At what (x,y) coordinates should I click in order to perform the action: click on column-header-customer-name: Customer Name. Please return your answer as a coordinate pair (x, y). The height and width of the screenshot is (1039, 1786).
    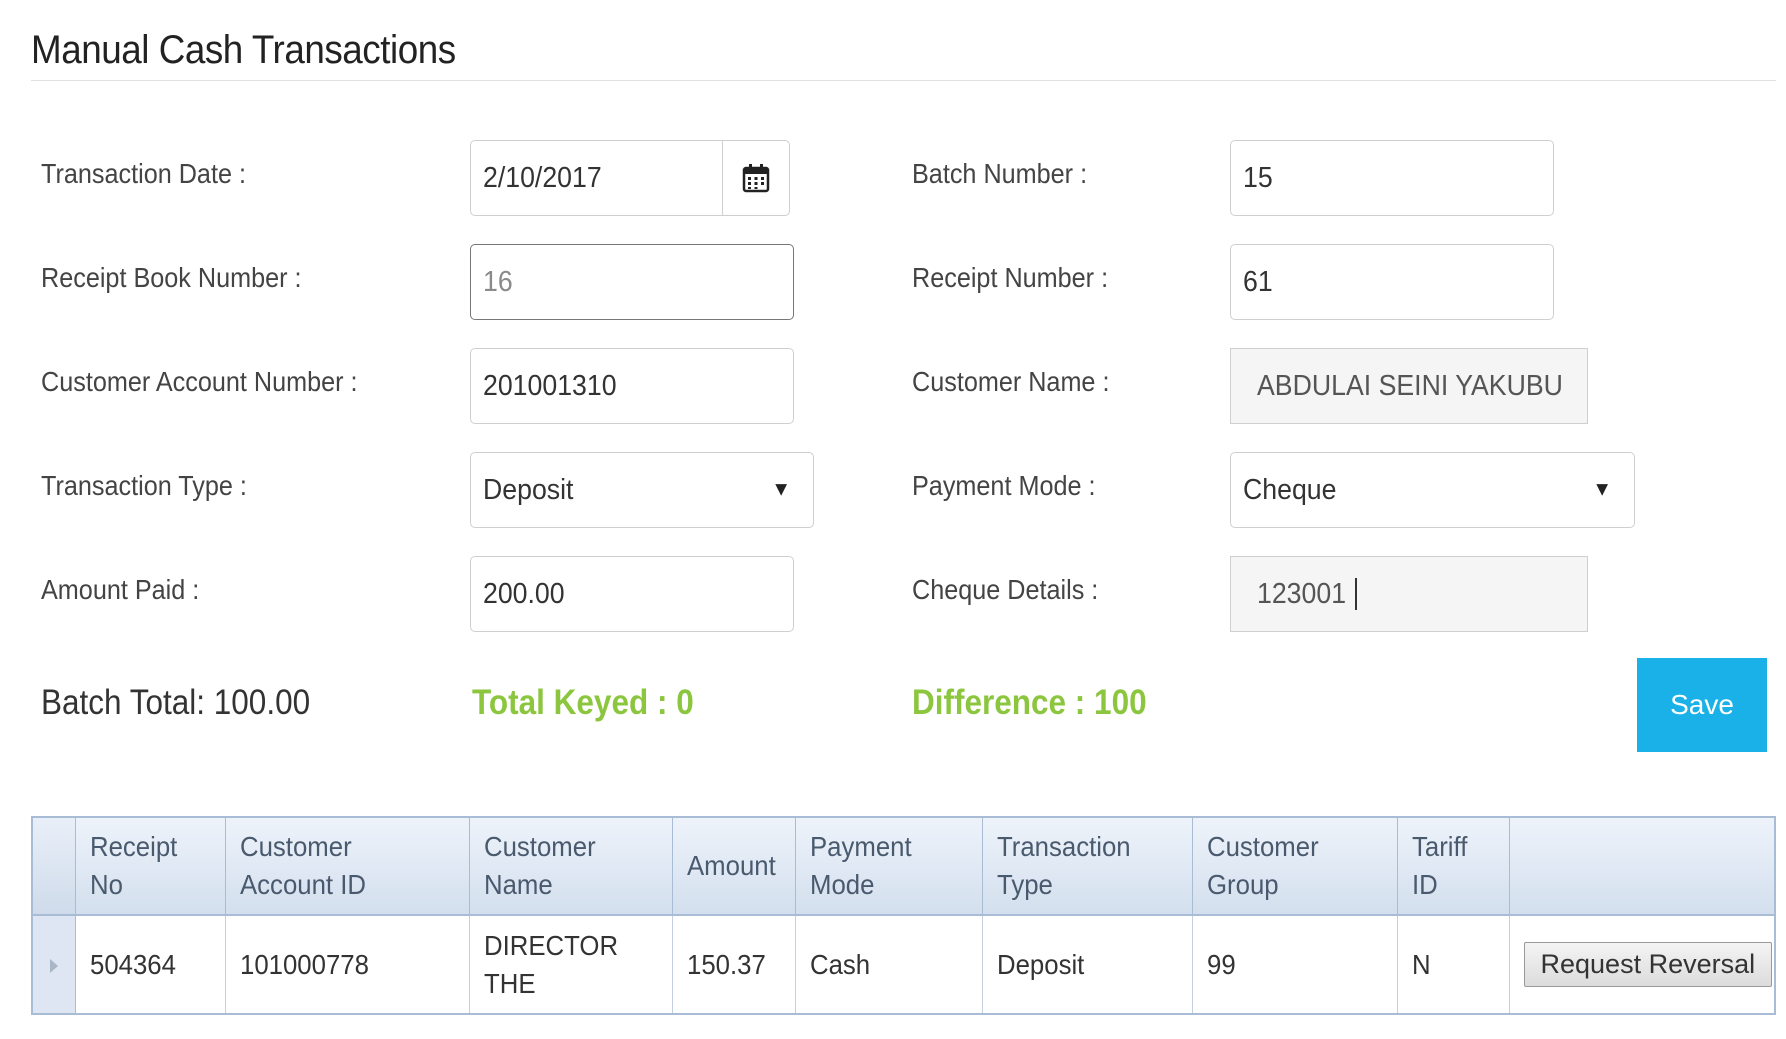
    Looking at the image, I should click on (571, 867).